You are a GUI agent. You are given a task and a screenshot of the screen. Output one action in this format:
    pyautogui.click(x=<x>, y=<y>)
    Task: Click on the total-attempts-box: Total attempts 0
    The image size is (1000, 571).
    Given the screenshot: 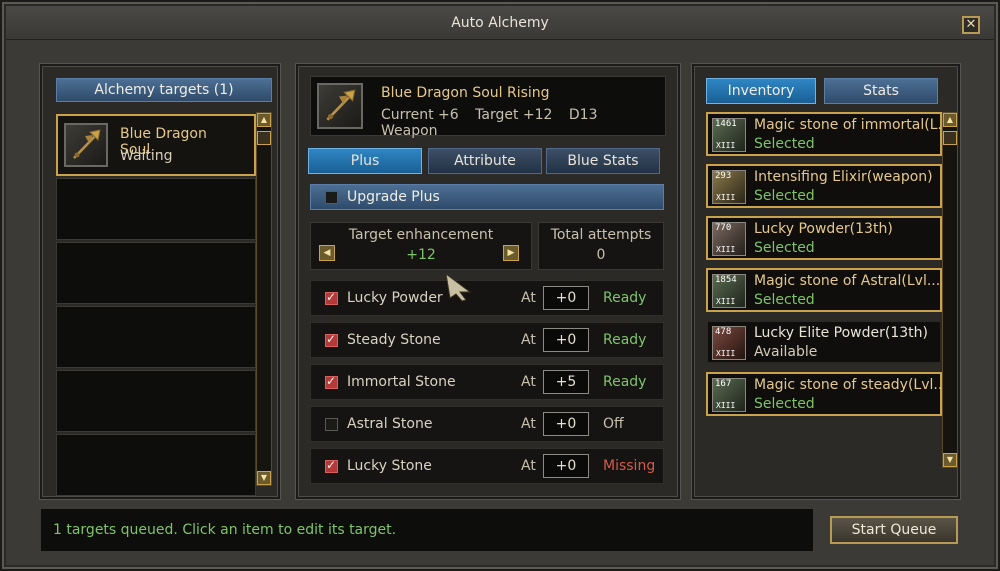 What is the action you would take?
    pyautogui.click(x=601, y=246)
    